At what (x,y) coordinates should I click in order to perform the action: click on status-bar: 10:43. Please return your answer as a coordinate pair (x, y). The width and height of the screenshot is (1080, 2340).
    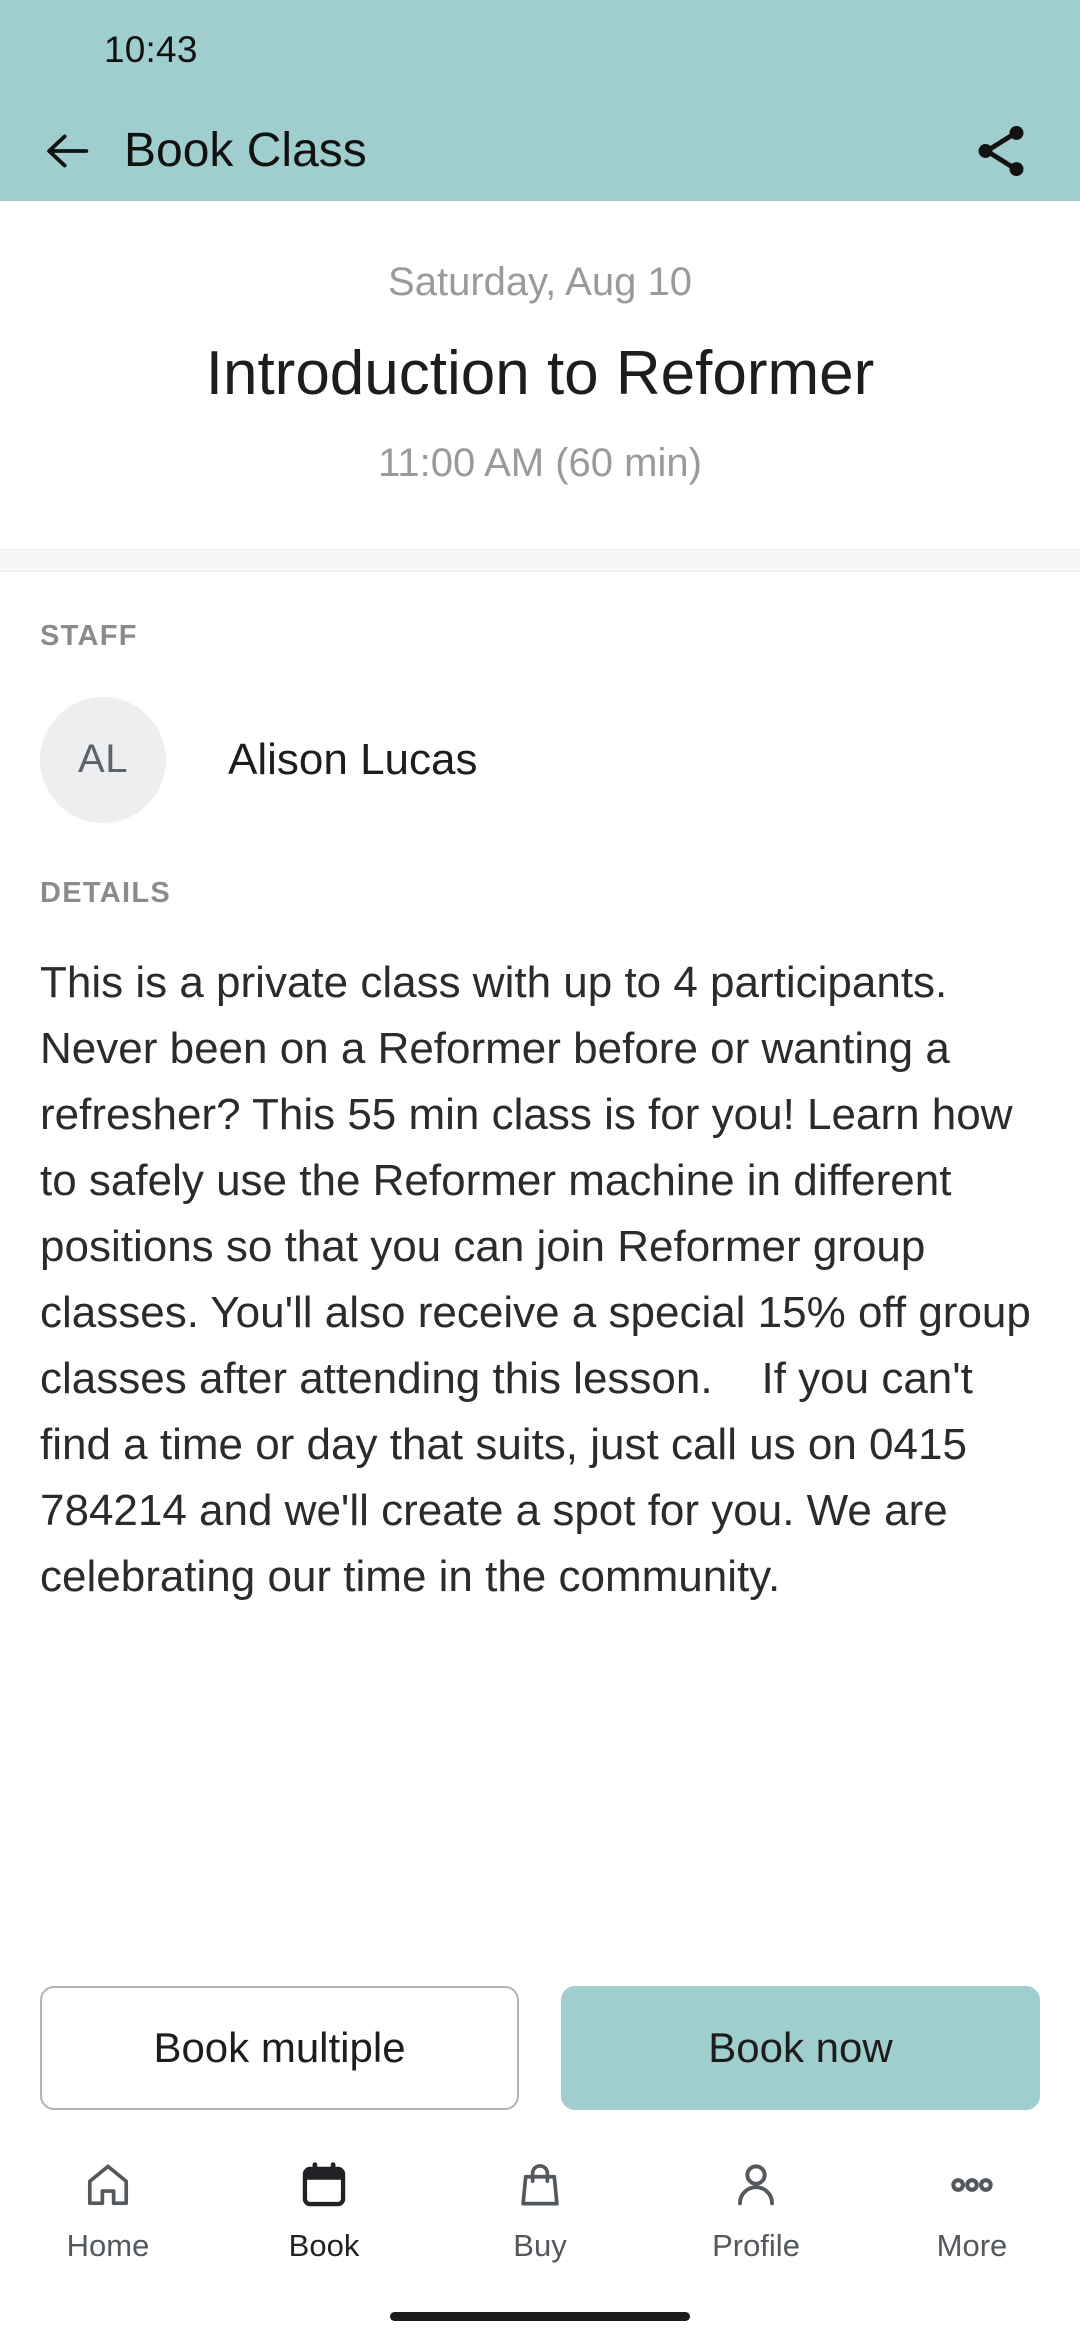
    Looking at the image, I should click on (540, 50).